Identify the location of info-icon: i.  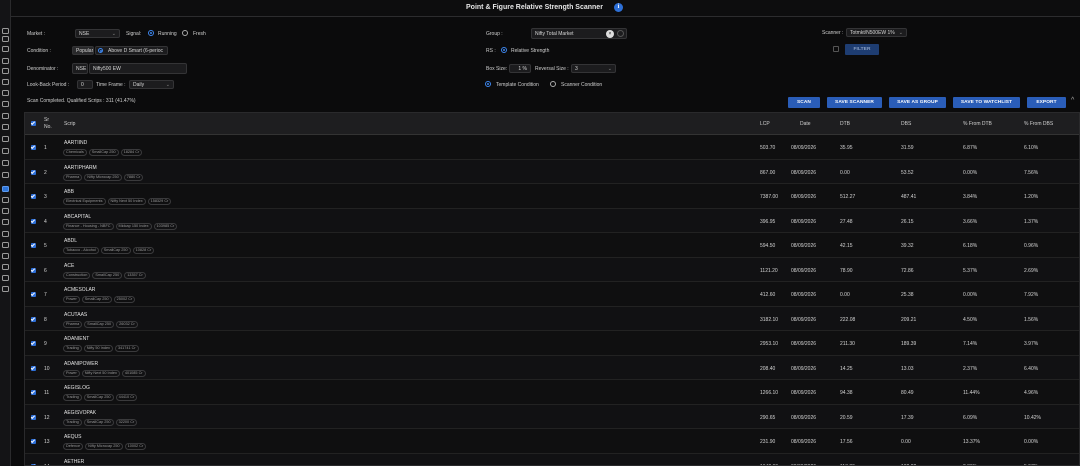
(618, 7).